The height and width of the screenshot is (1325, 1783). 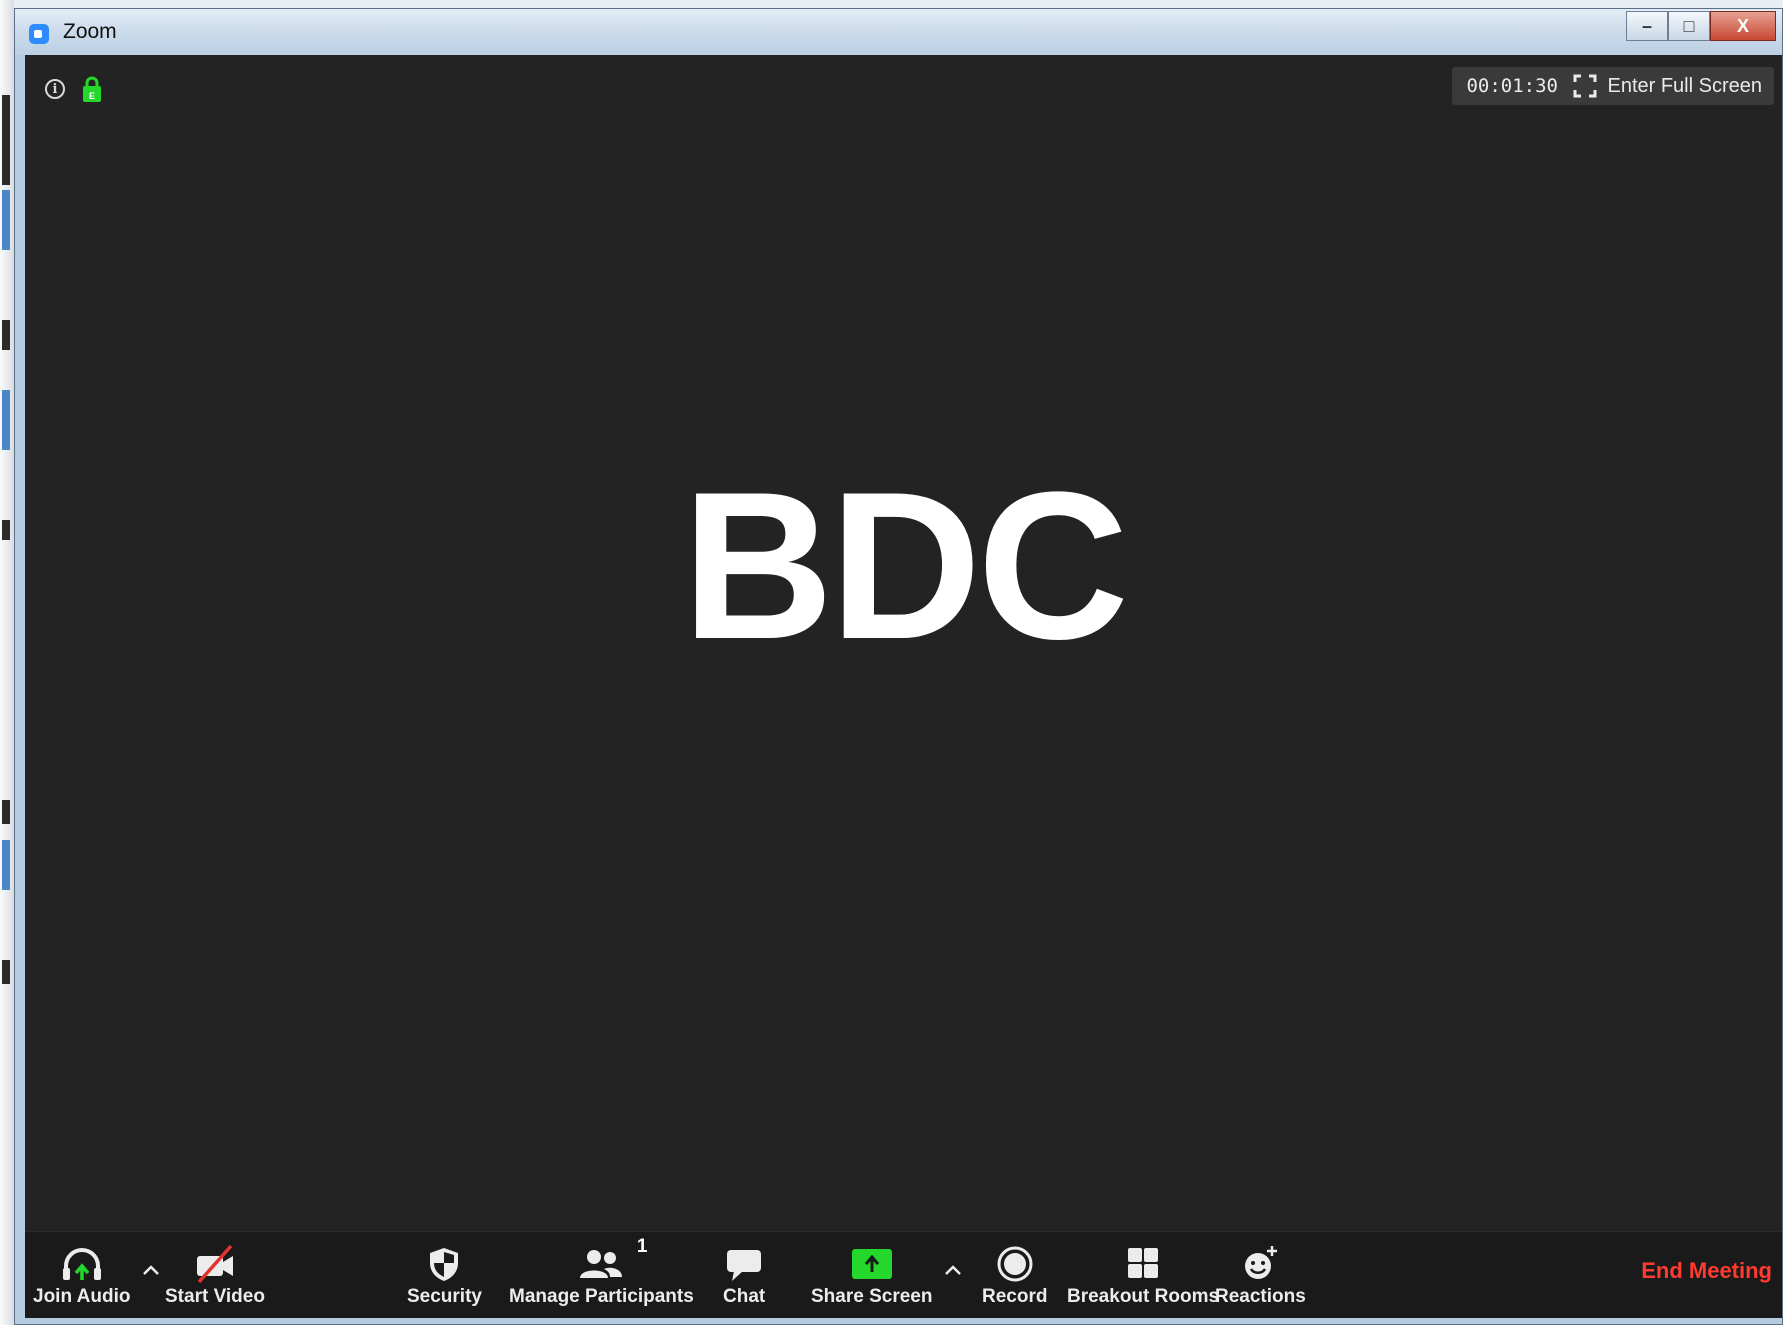 I want to click on participant-display-name: BDC, so click(x=905, y=565).